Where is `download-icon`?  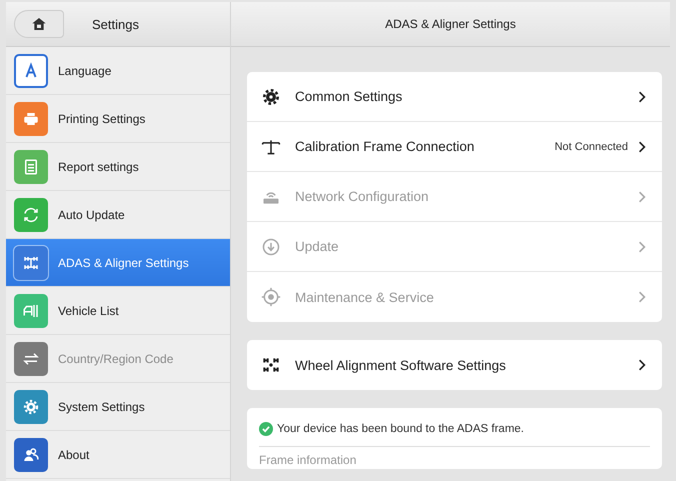
download-icon is located at coordinates (271, 246).